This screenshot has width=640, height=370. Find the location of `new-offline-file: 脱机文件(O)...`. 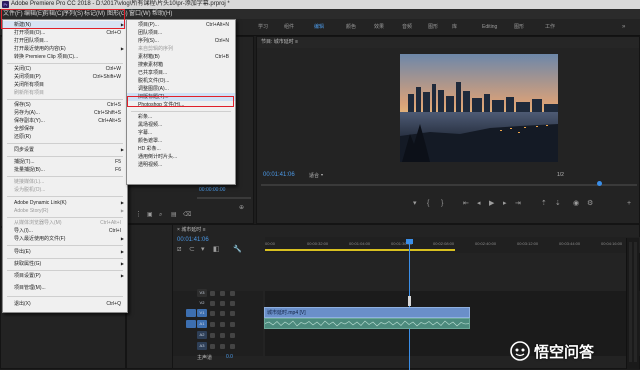

new-offline-file: 脱机文件(O)... is located at coordinates (181, 81).